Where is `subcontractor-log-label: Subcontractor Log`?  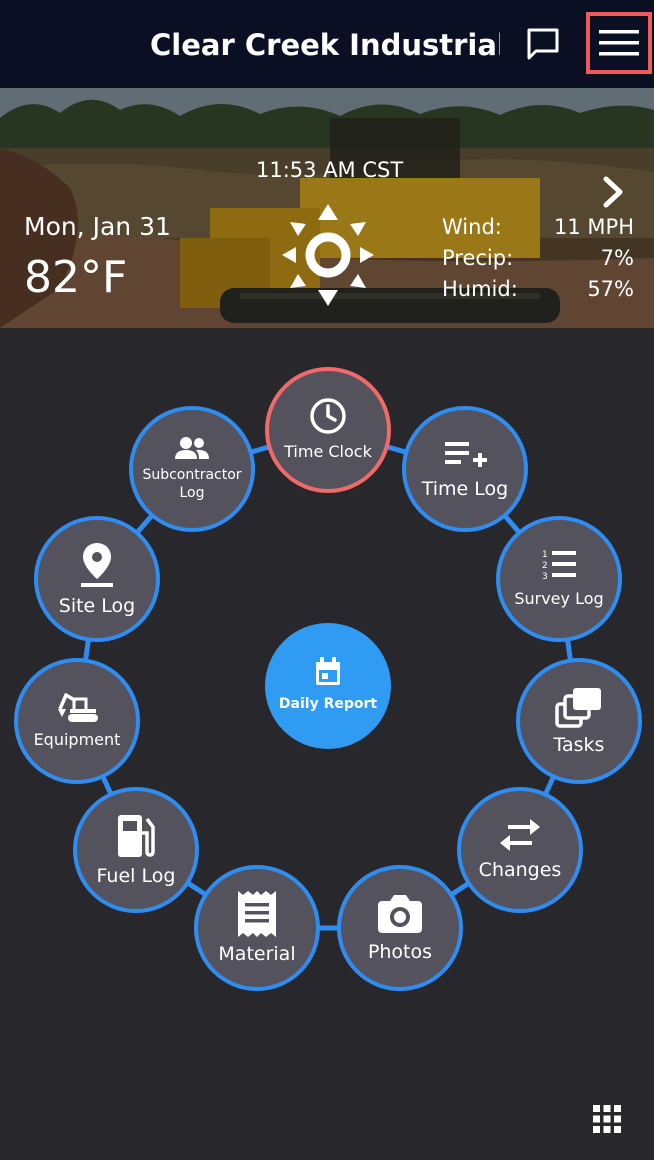
subcontractor-log-label: Subcontractor Log is located at coordinates (192, 484).